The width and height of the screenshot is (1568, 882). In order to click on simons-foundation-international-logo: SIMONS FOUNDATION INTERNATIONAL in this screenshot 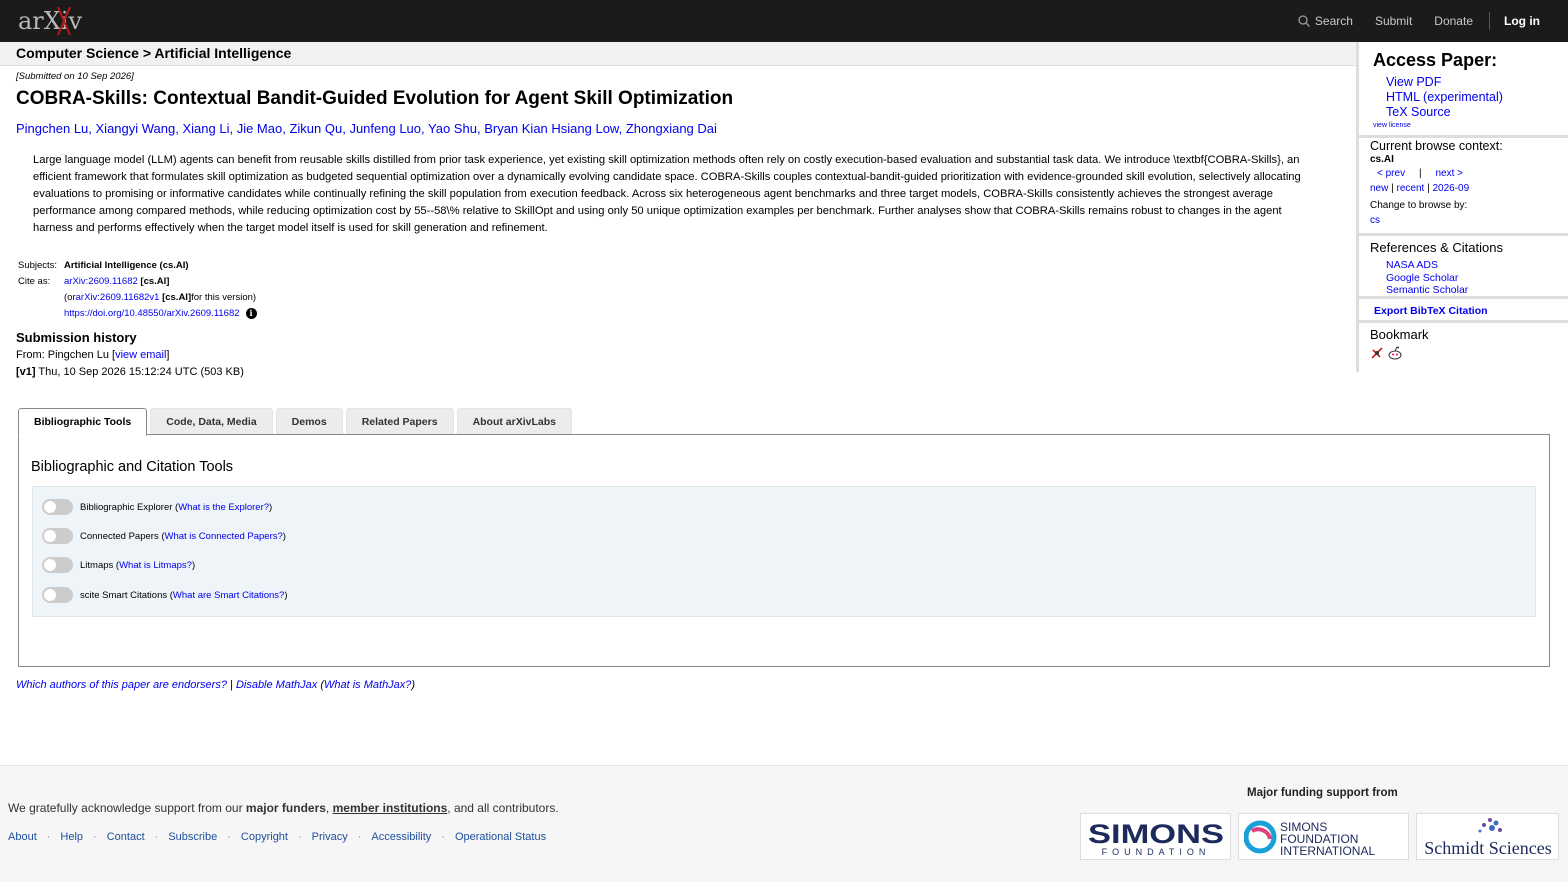, I will do `click(1323, 836)`.